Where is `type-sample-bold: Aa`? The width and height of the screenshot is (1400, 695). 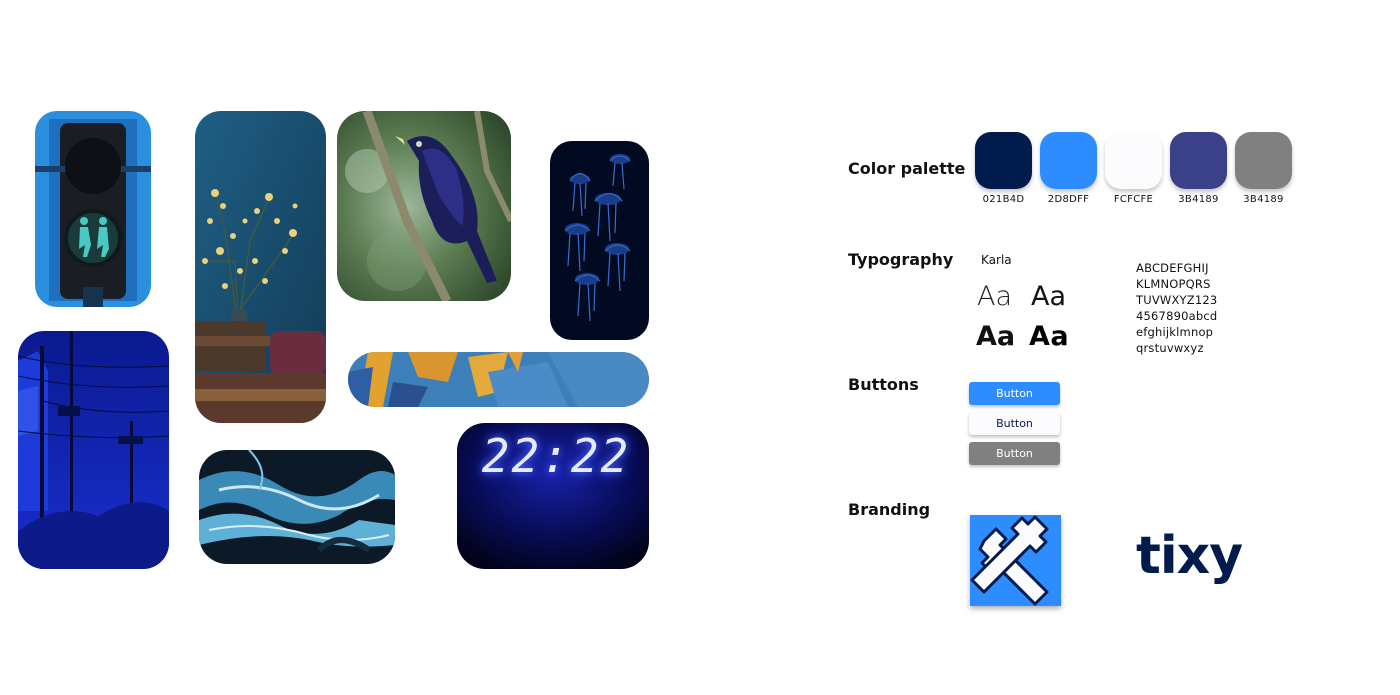 type-sample-bold: Aa is located at coordinates (996, 336).